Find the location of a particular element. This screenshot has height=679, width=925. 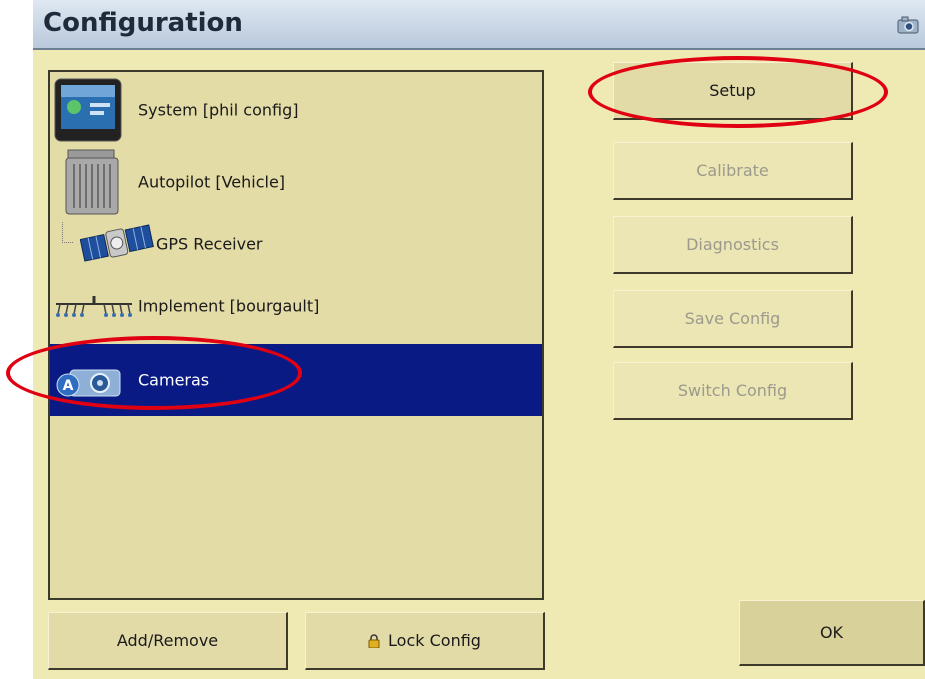

switch-config-button: Switch Config is located at coordinates (733, 391).